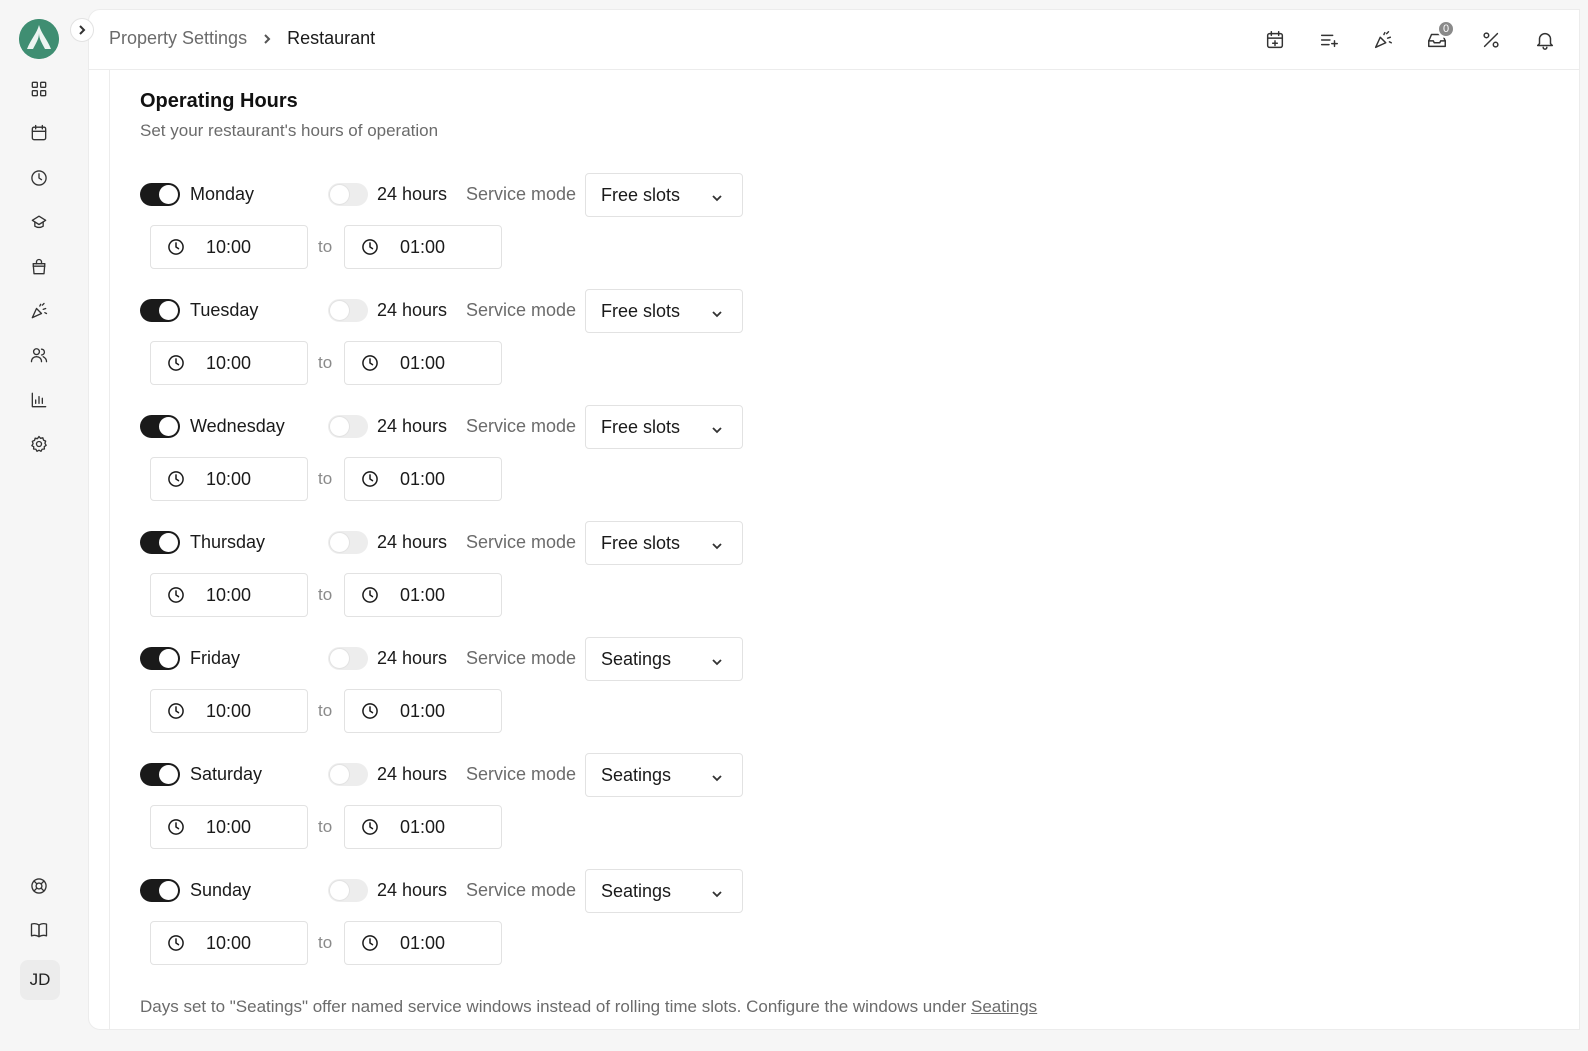  What do you see at coordinates (40, 980) in the screenshot?
I see `avatar: JD` at bounding box center [40, 980].